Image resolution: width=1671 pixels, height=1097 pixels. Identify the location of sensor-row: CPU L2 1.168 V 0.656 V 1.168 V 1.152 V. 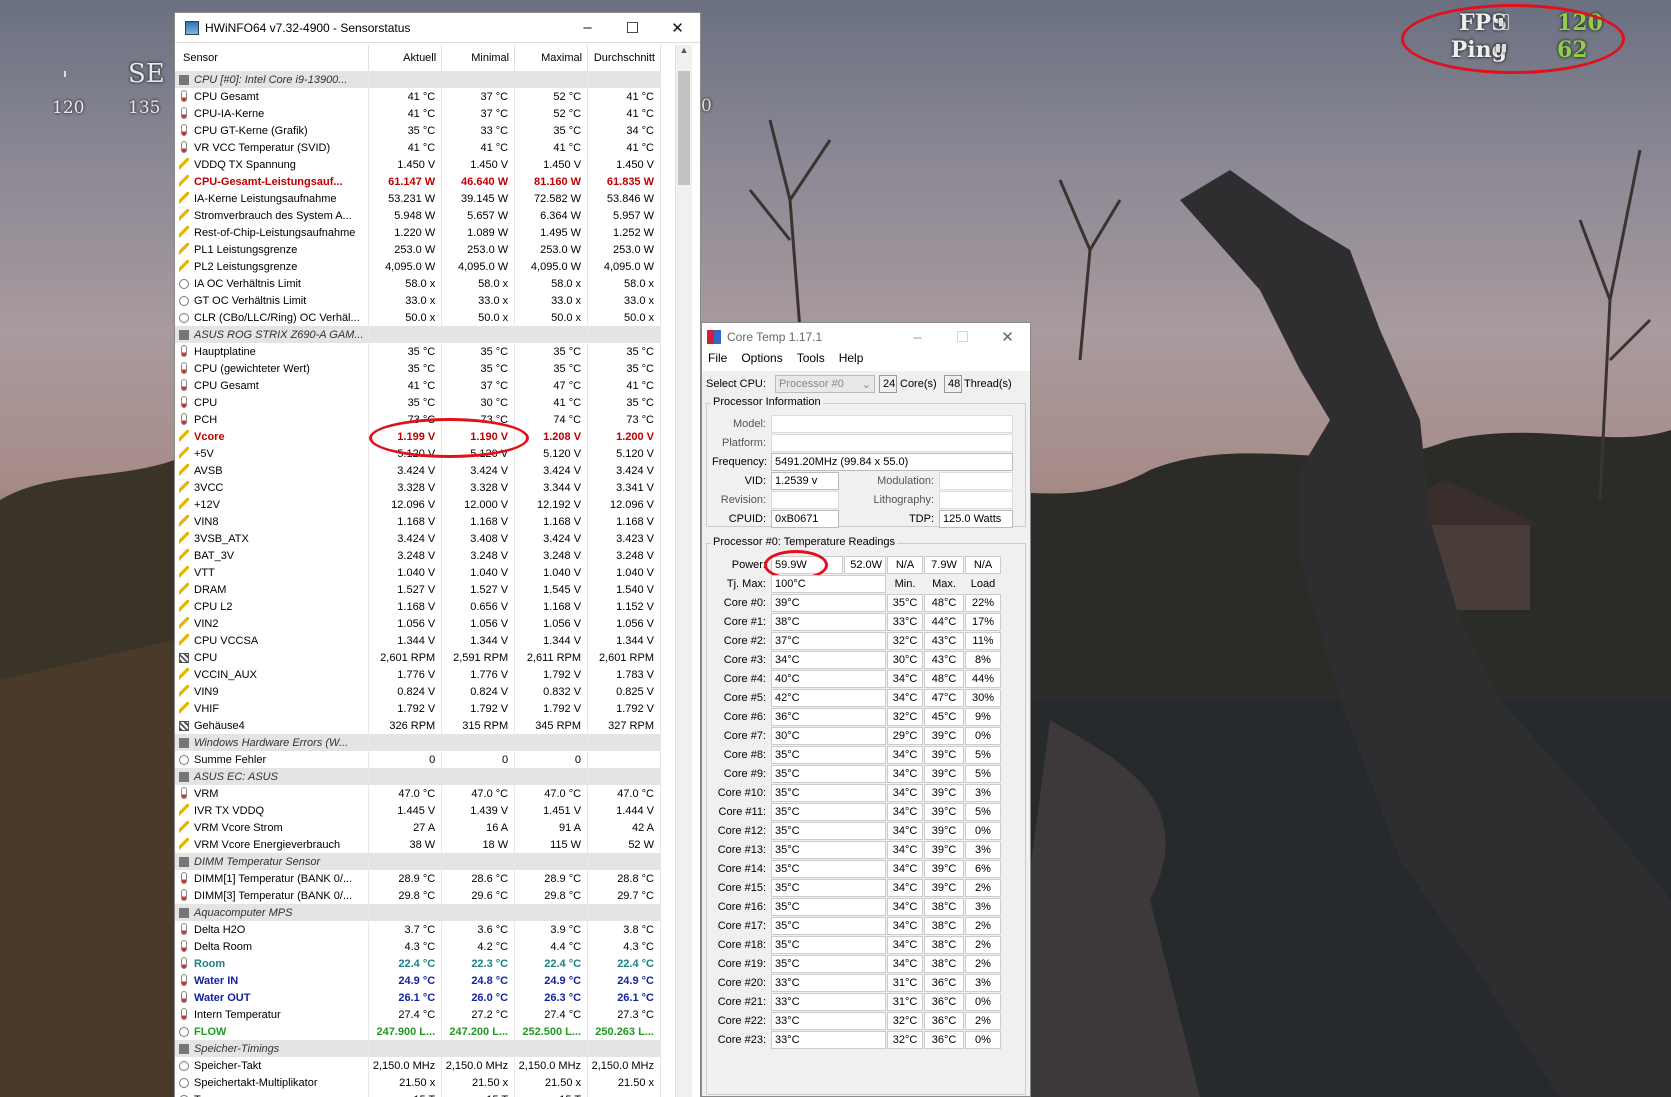
(418, 606).